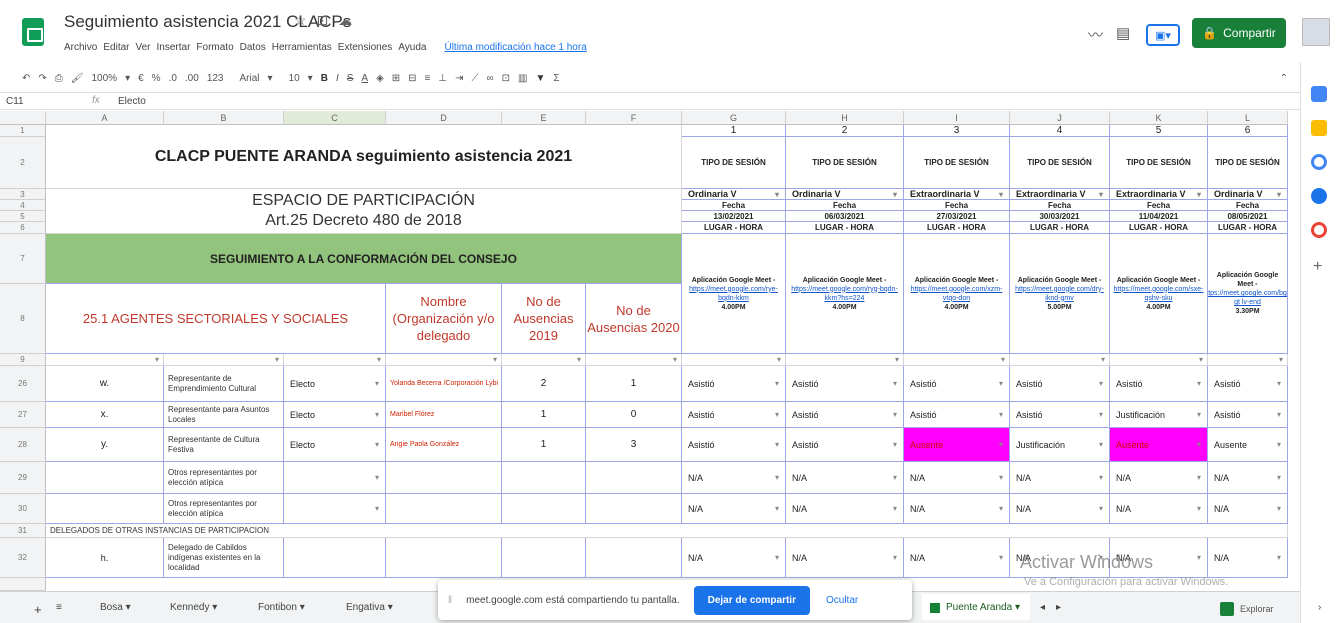 This screenshot has width=1336, height=623. What do you see at coordinates (105, 558) in the screenshot?
I see `row32-letter-cell: h.` at bounding box center [105, 558].